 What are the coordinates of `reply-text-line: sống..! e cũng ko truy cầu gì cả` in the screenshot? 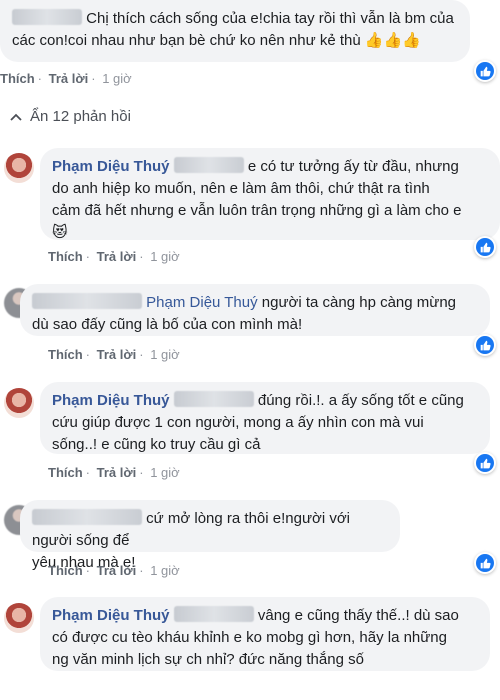 It's located at (156, 444).